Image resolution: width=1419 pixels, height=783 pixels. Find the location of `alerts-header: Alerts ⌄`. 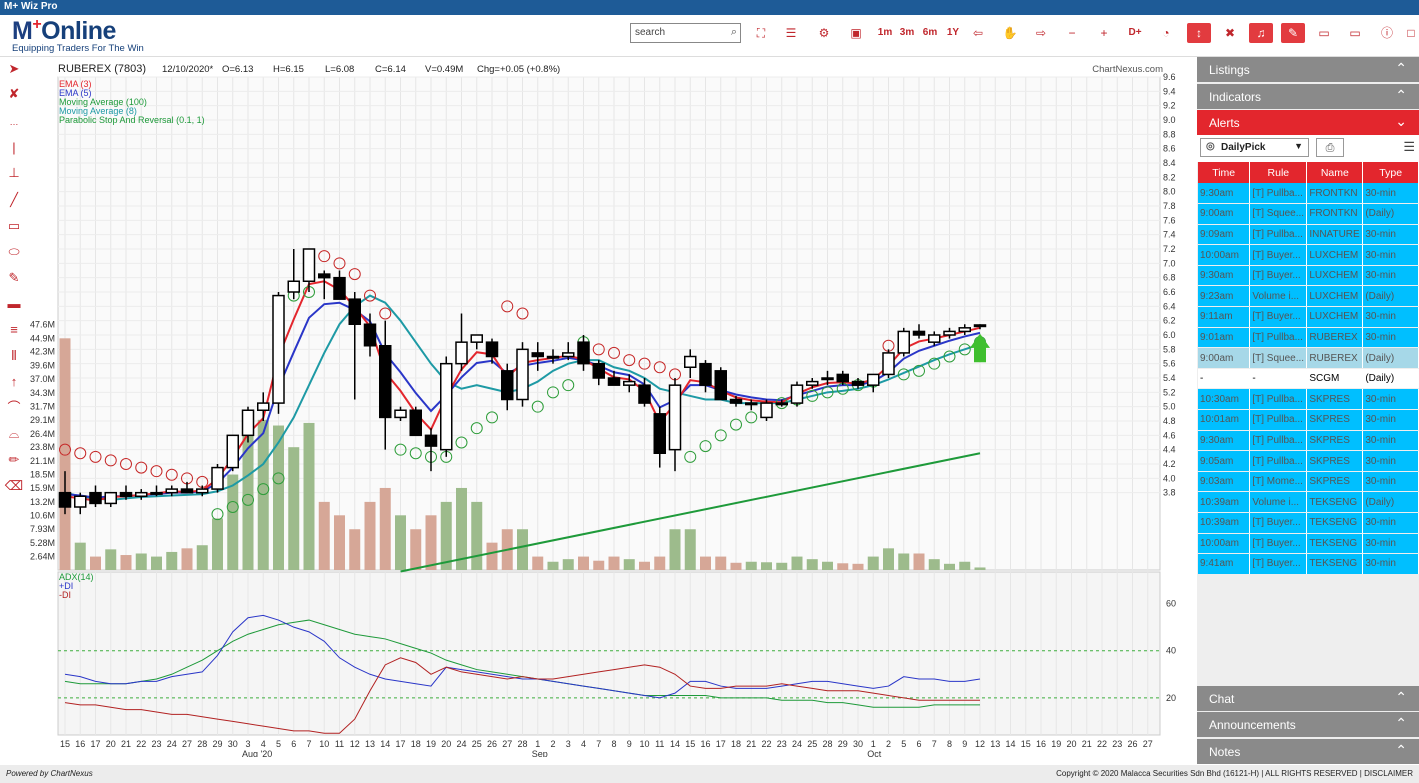

alerts-header: Alerts ⌄ is located at coordinates (1308, 122).